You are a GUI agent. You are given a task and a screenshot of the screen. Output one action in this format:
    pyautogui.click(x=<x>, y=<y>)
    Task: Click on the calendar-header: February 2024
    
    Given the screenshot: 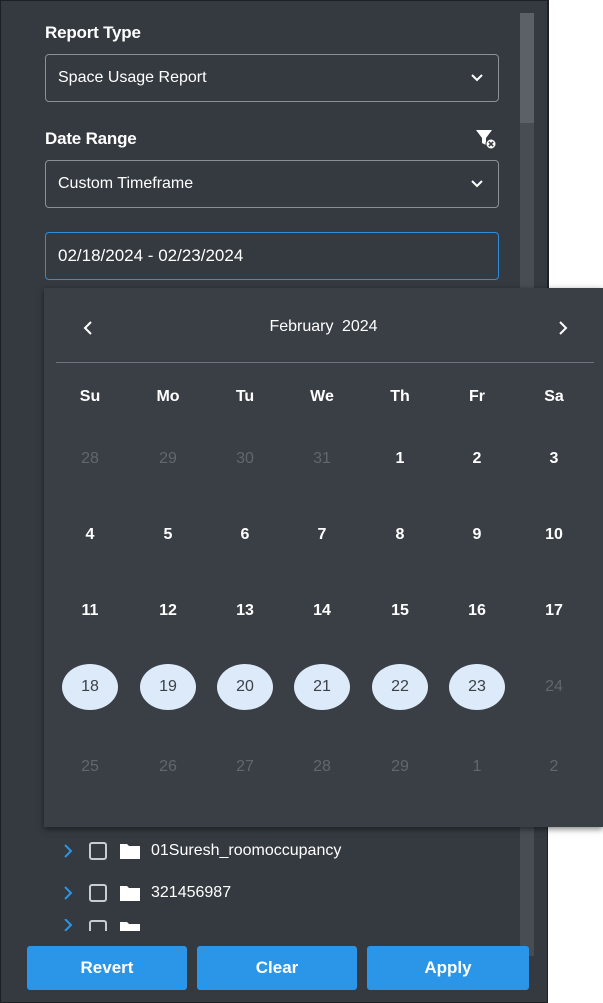 What is the action you would take?
    pyautogui.click(x=323, y=328)
    